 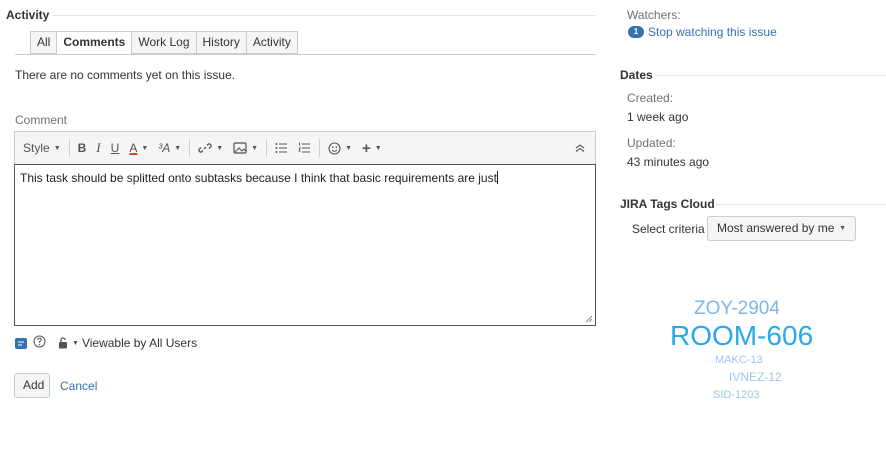 I want to click on style-dropdown: Style ▼, so click(x=42, y=148).